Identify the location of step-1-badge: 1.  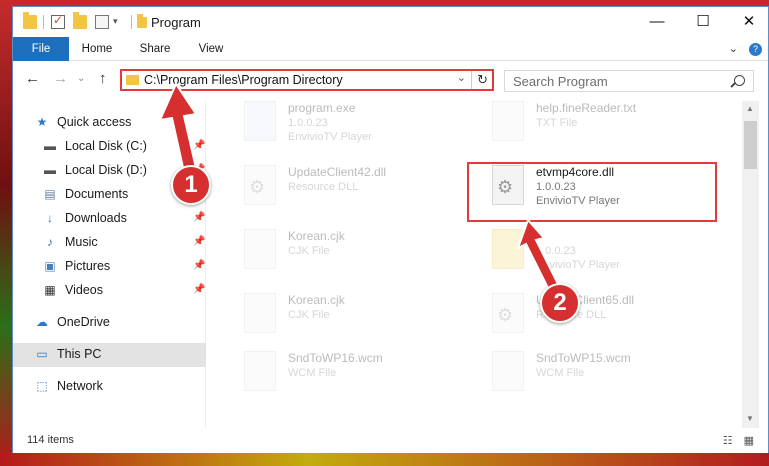
(191, 185).